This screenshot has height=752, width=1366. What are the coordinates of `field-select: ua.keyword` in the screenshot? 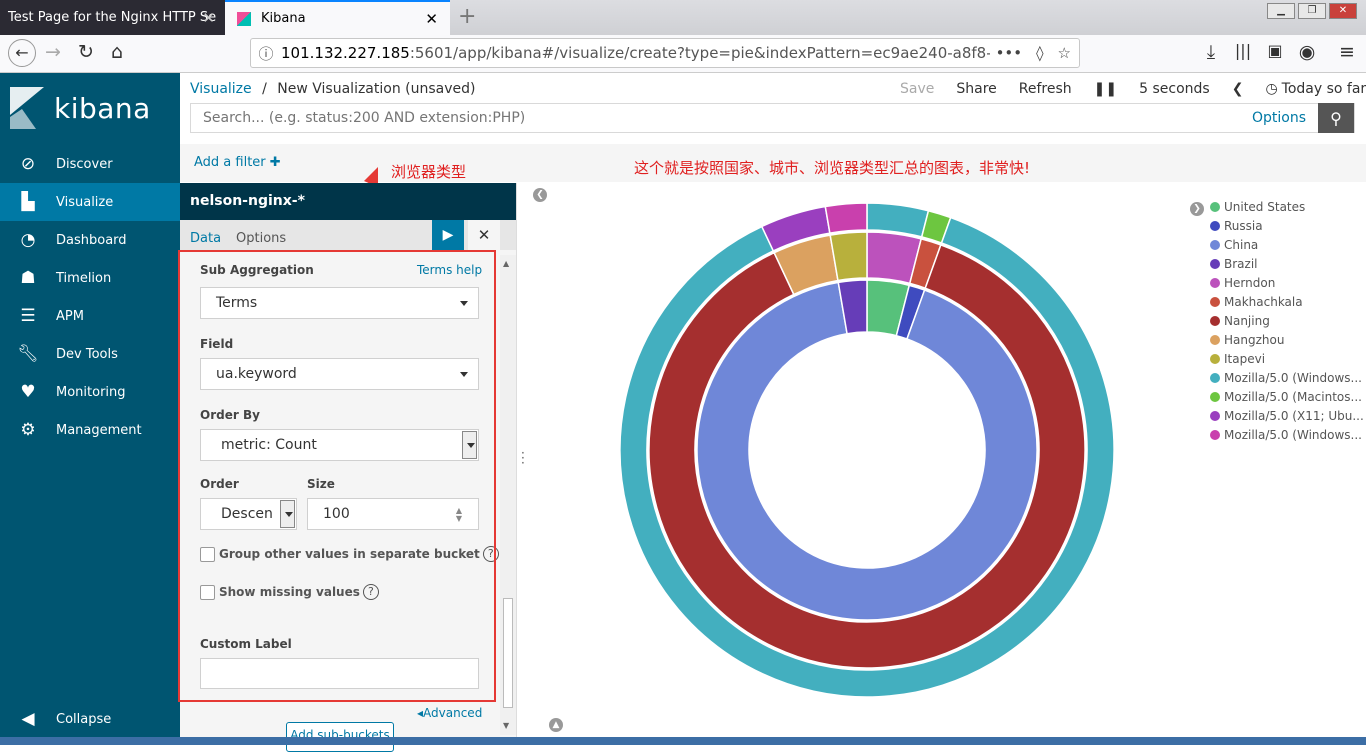 It's located at (339, 374).